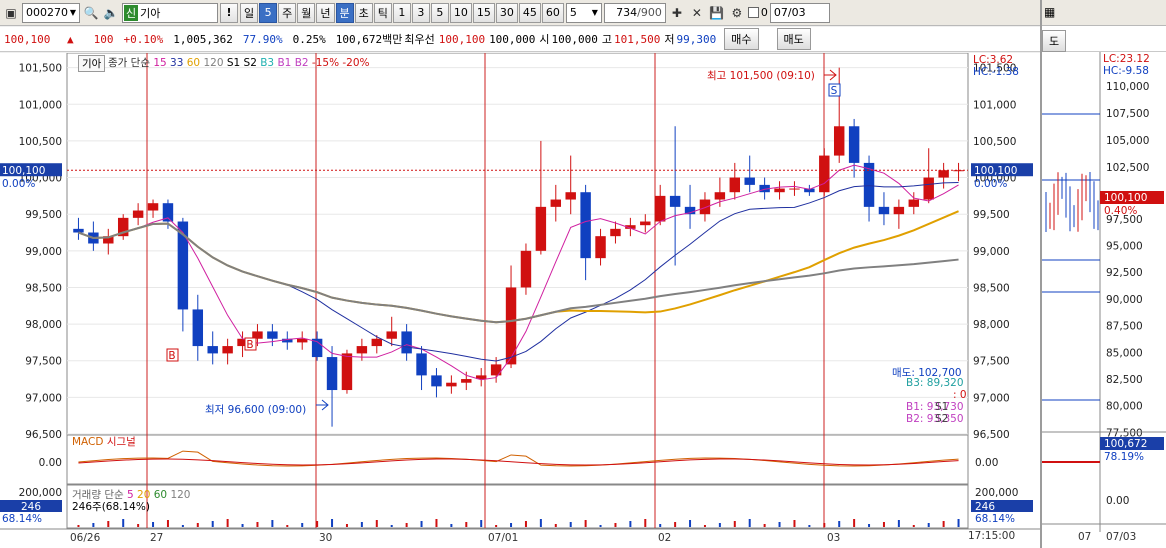  What do you see at coordinates (40, 69) in the screenshot?
I see `price-tick-left: 101,500` at bounding box center [40, 69].